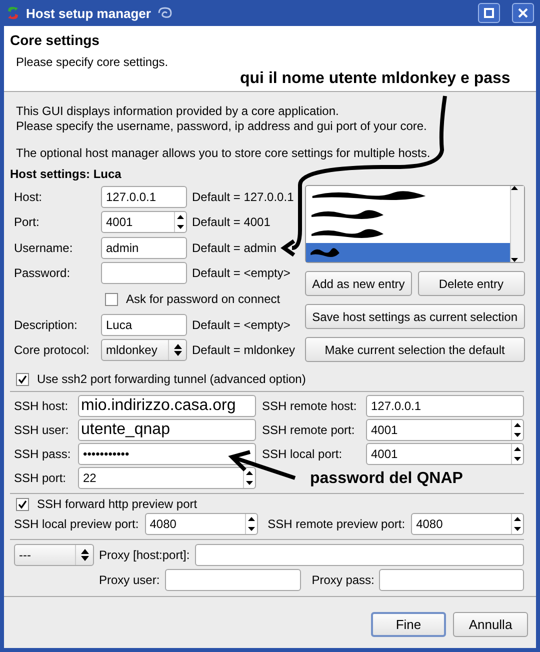  I want to click on section-heading: Host settings: Luca, so click(66, 174).